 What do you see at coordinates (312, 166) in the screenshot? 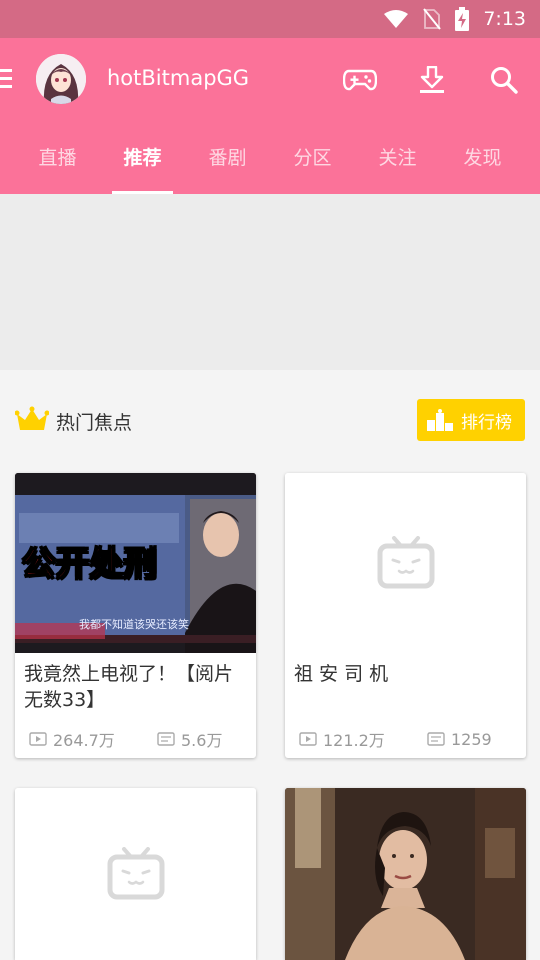
I see `tab-region: 分区` at bounding box center [312, 166].